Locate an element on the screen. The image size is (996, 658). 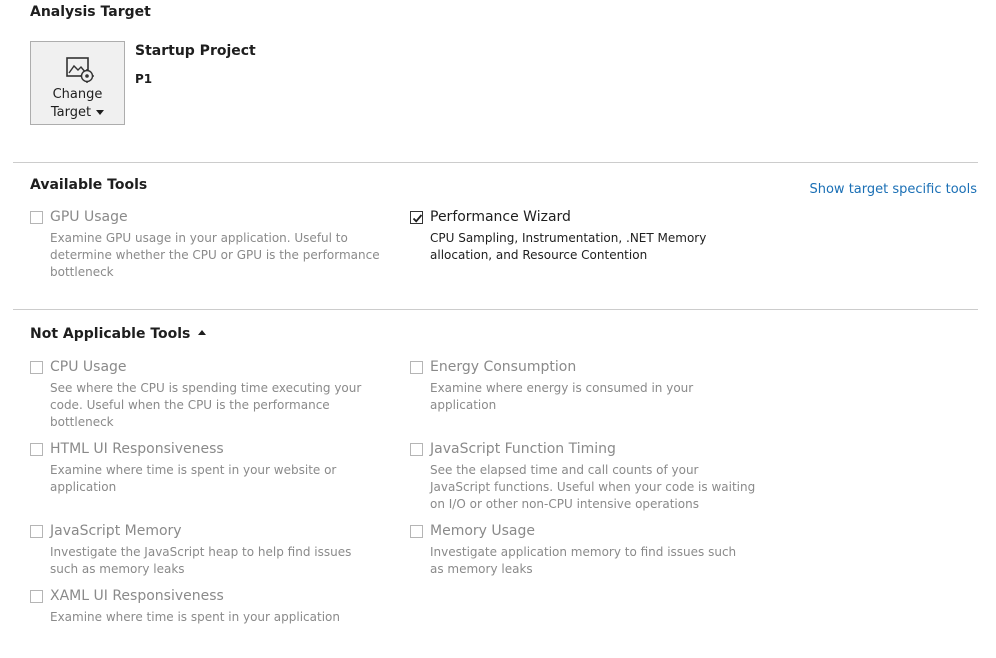
startup-project-label: Startup Project is located at coordinates (195, 51).